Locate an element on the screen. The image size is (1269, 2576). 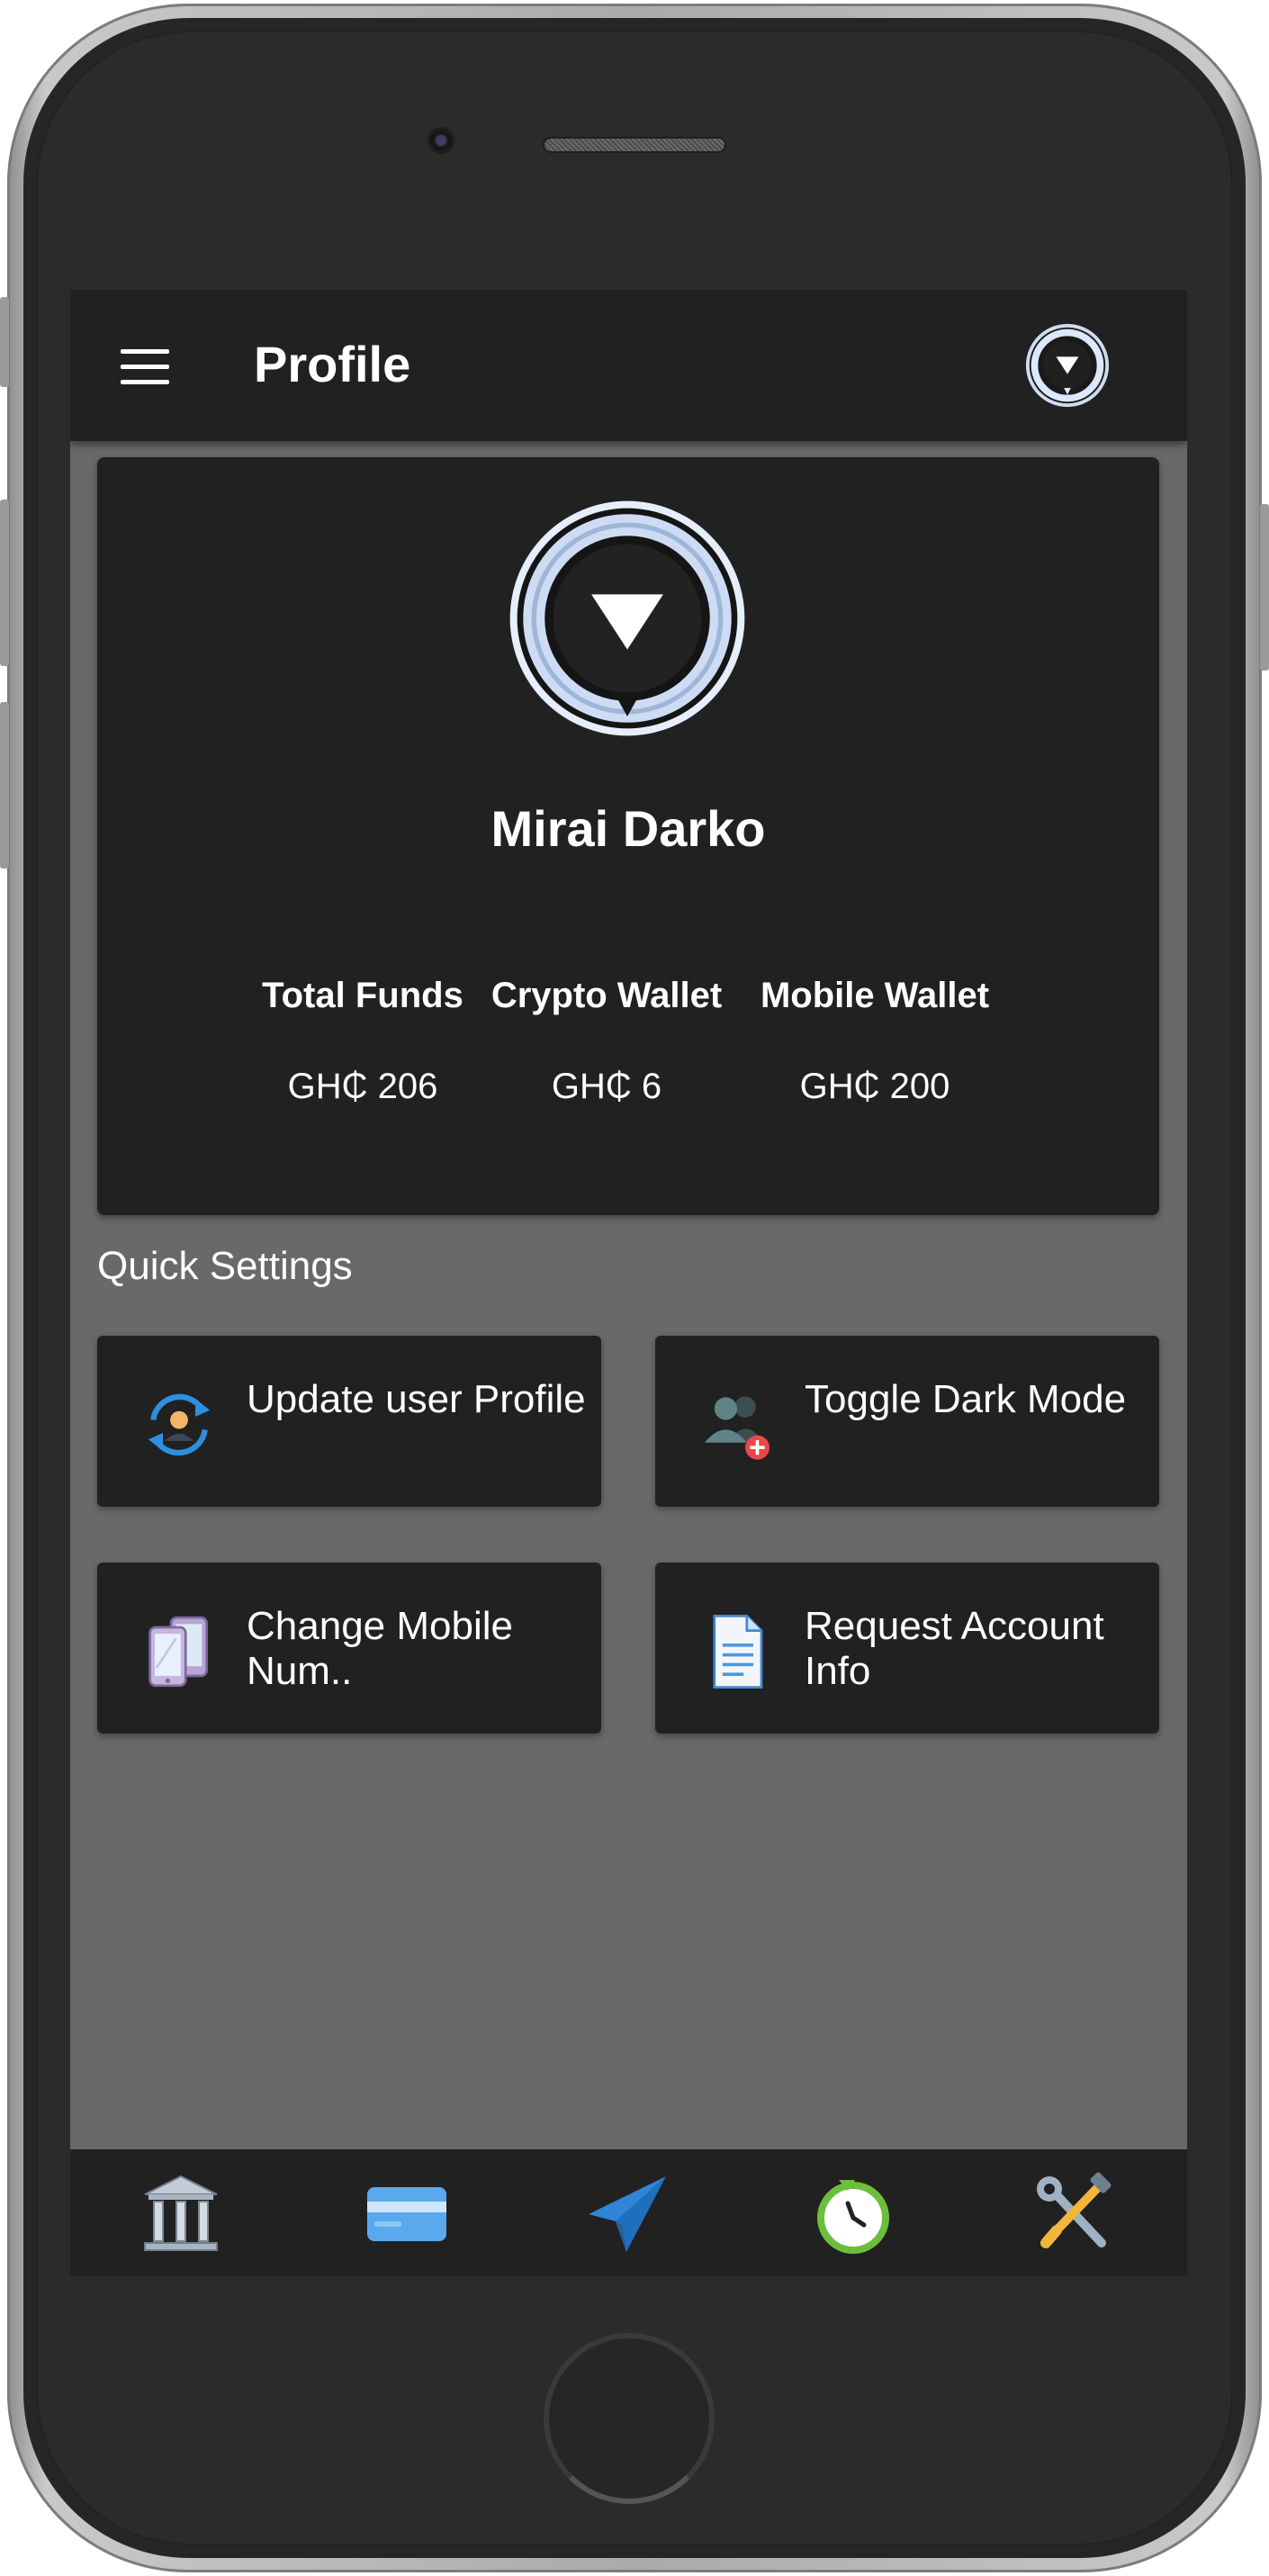
tile-label: Request Account Info is located at coordinates (955, 1648).